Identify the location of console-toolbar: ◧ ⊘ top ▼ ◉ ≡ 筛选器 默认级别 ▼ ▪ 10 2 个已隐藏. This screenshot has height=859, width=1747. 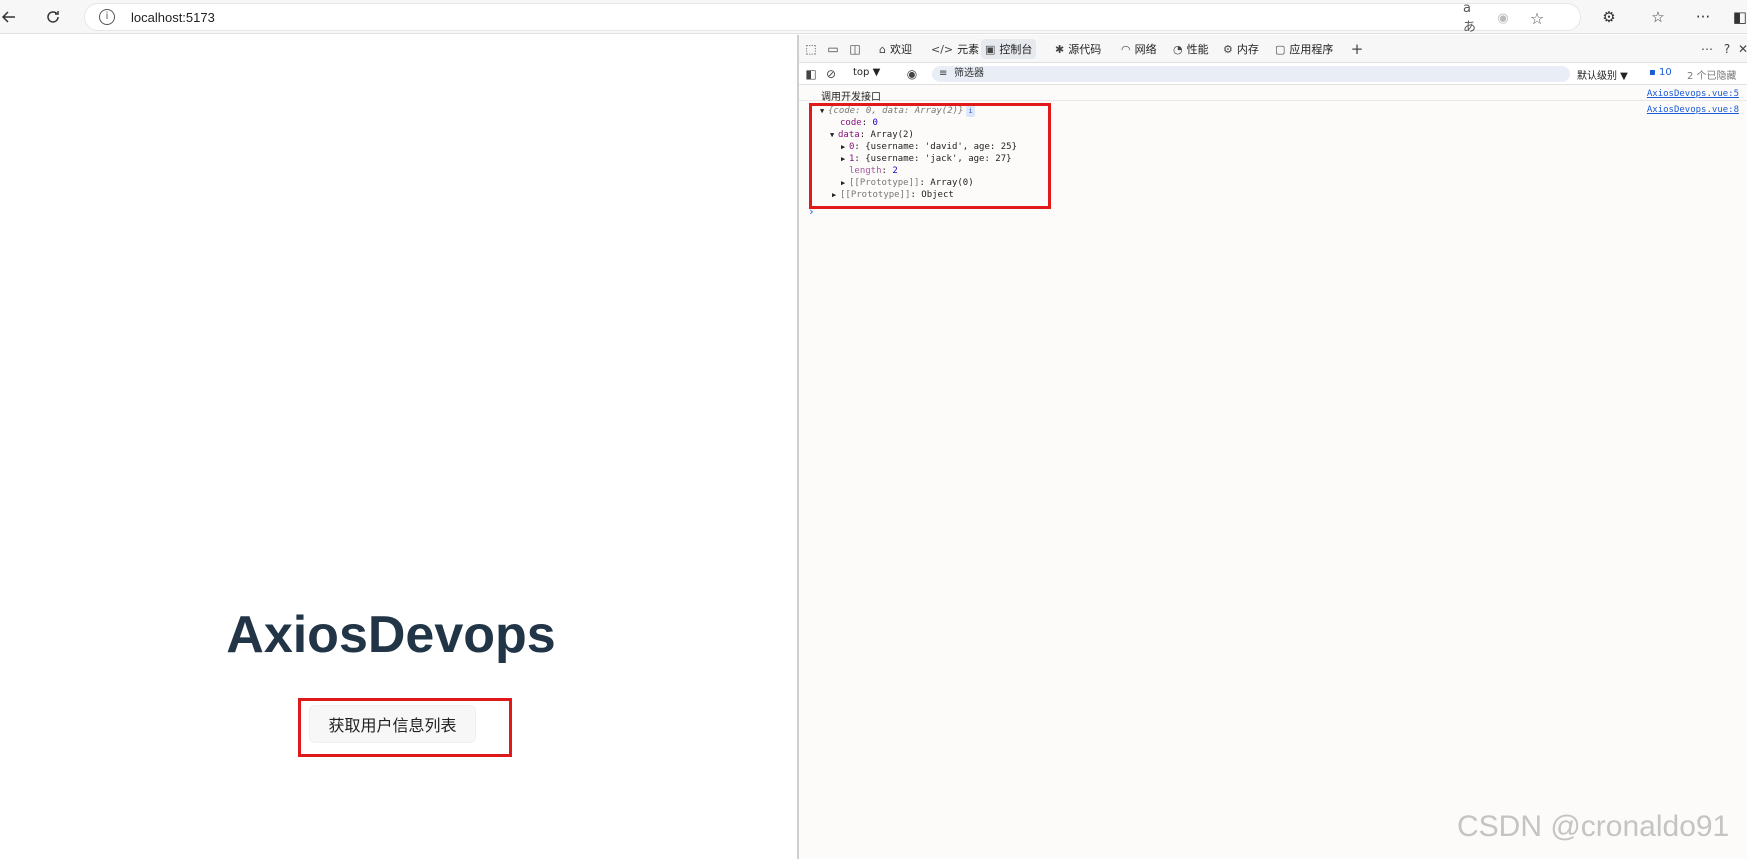
(1273, 74).